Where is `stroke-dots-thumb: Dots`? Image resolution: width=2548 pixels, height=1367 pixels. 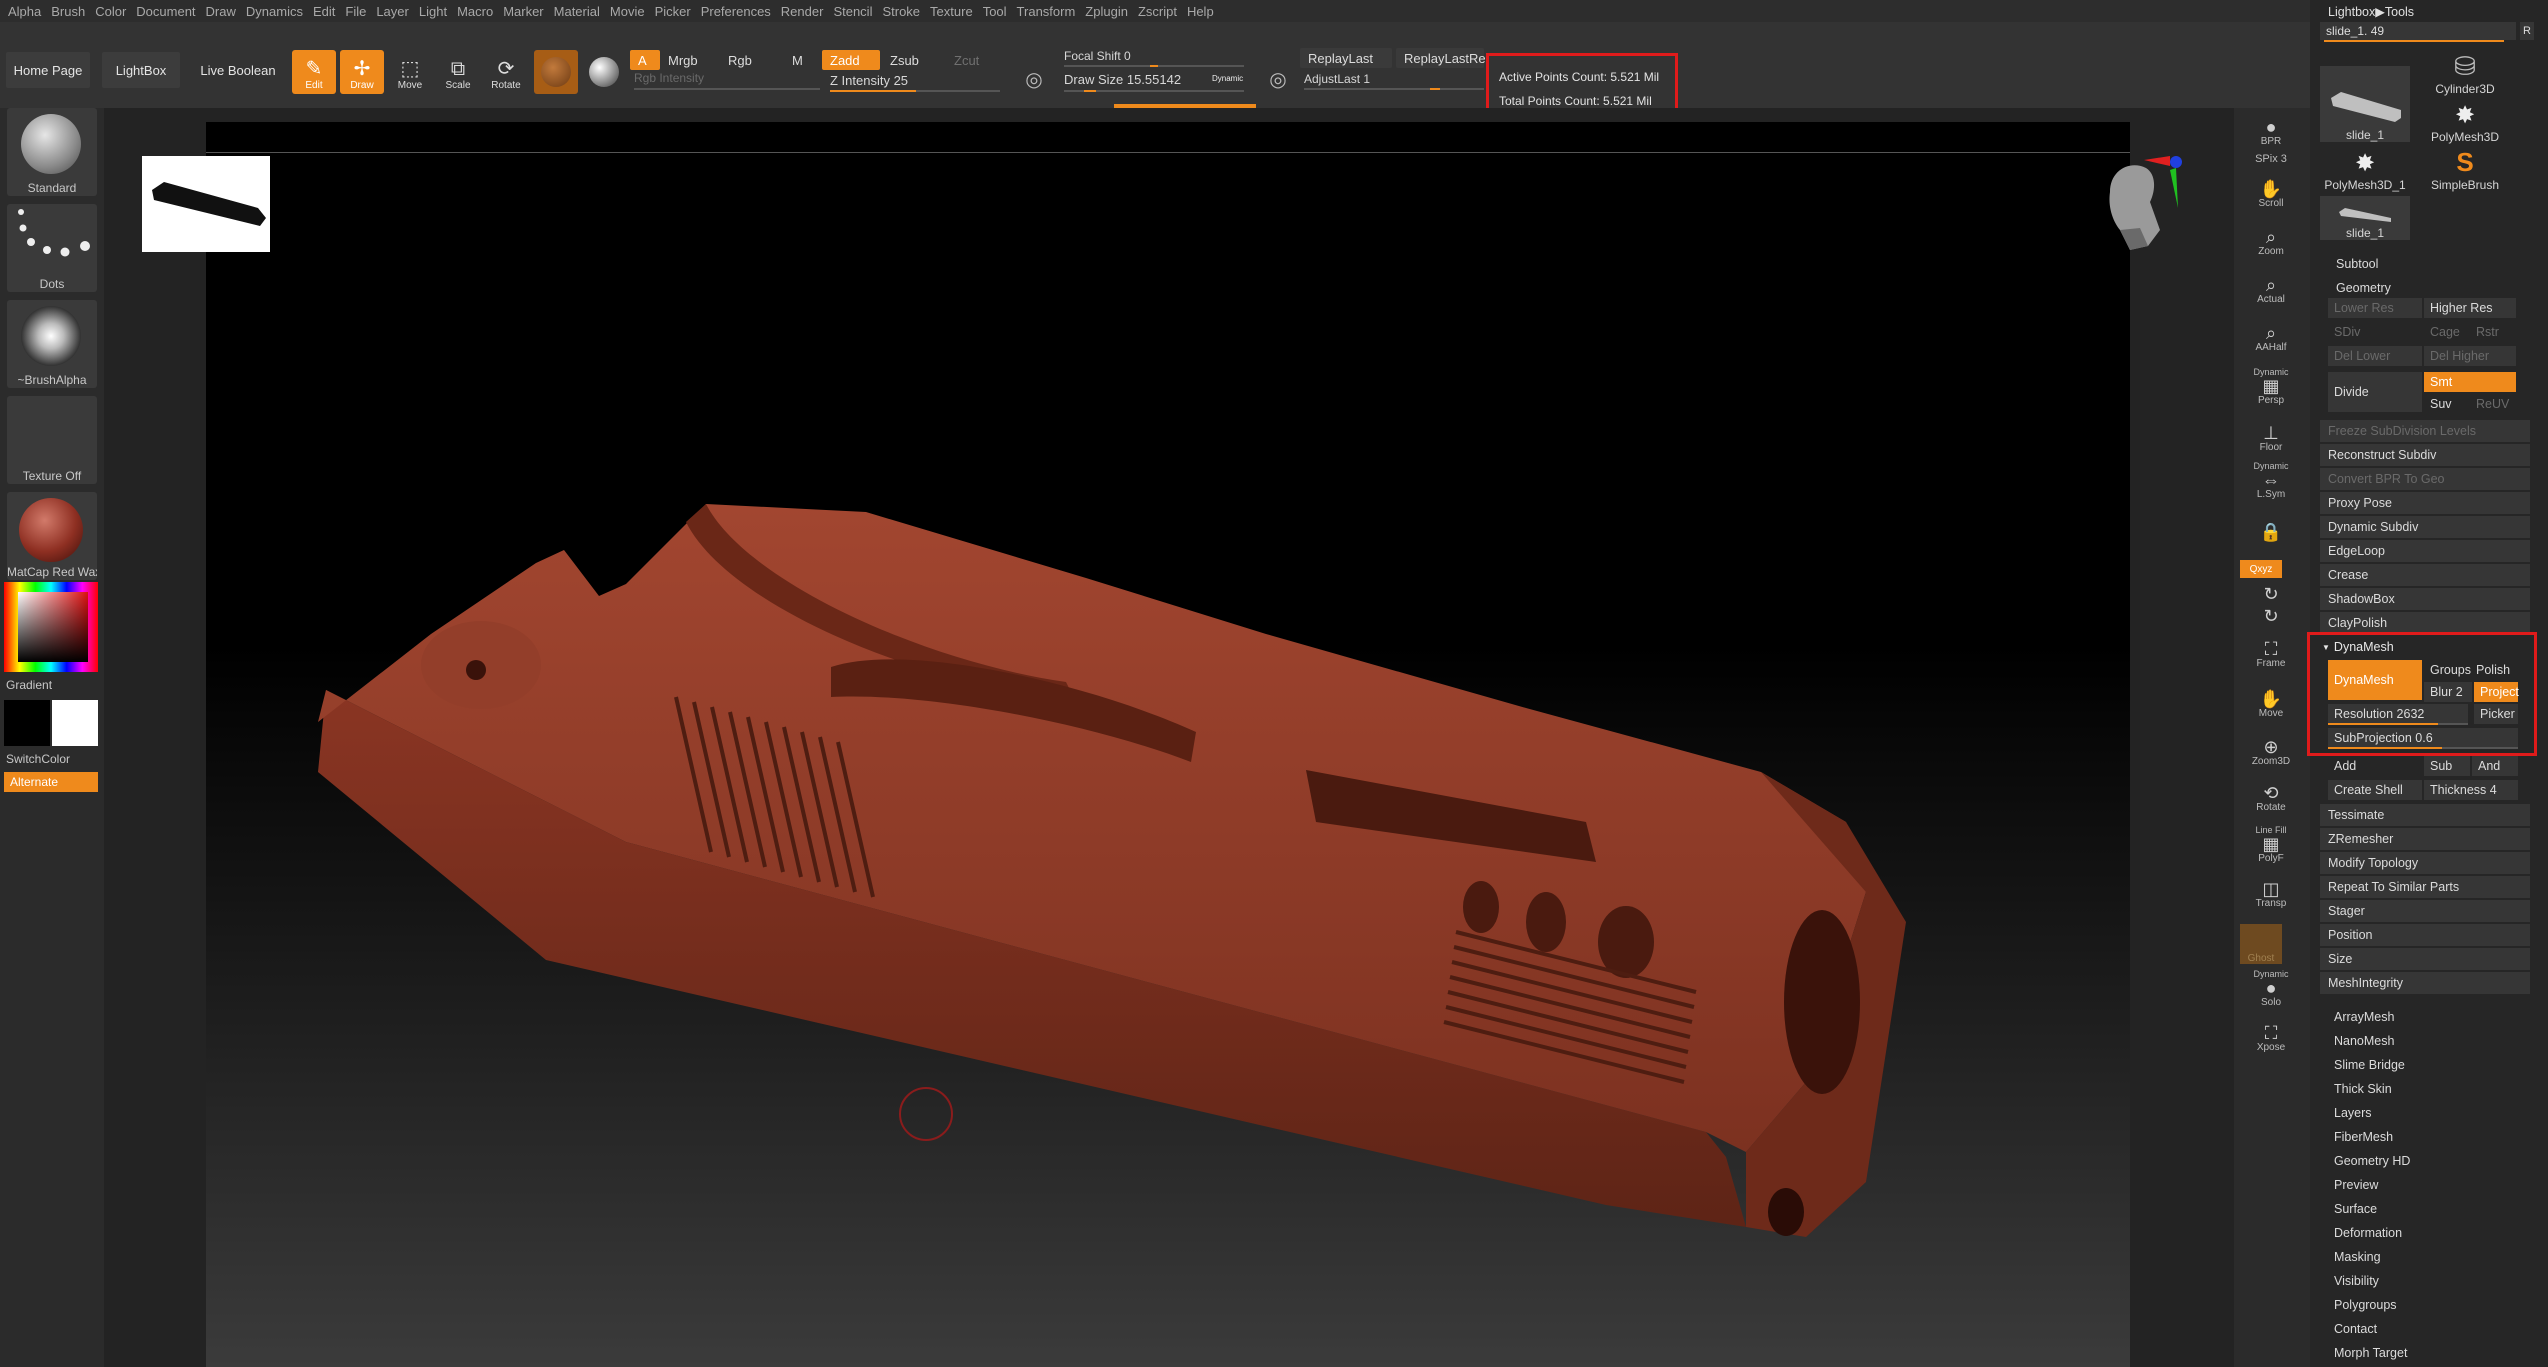 stroke-dots-thumb: Dots is located at coordinates (52, 248).